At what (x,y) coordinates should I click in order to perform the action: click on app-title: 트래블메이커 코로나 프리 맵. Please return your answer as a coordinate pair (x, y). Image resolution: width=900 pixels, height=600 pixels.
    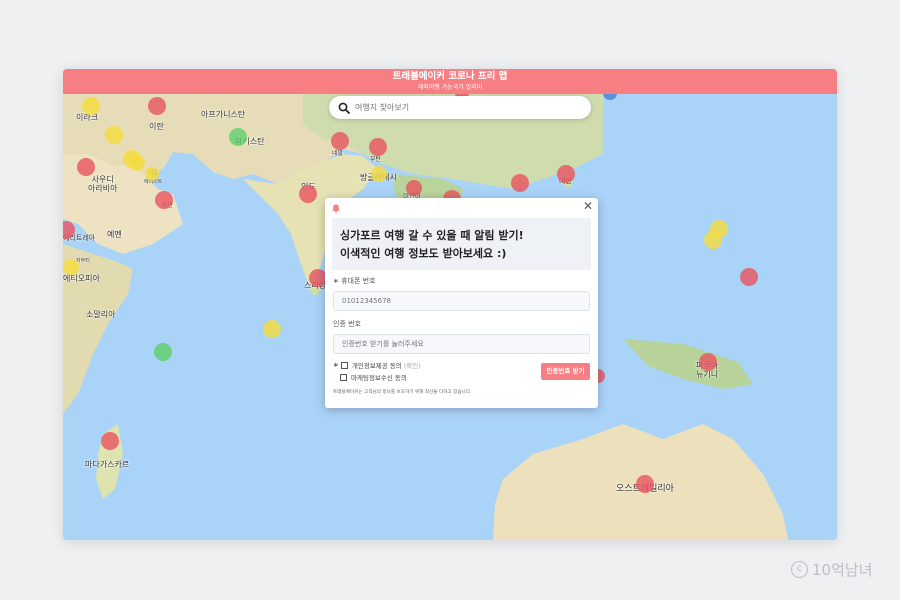
    Looking at the image, I should click on (450, 76).